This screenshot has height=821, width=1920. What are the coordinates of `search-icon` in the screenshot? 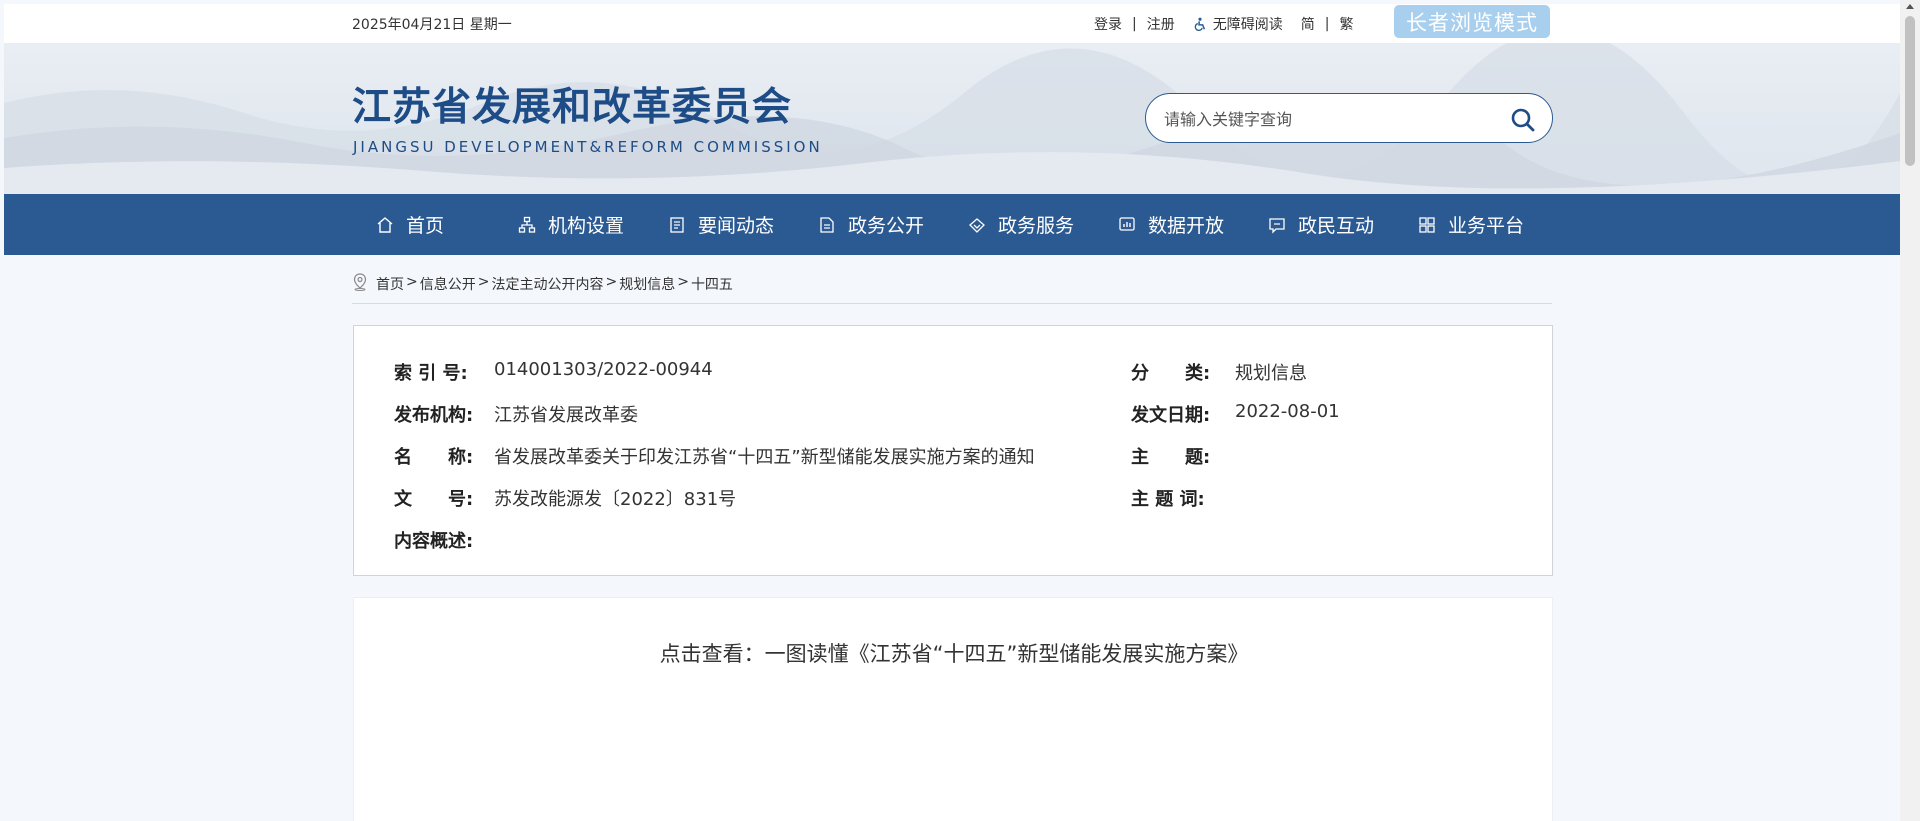 It's located at (1523, 120).